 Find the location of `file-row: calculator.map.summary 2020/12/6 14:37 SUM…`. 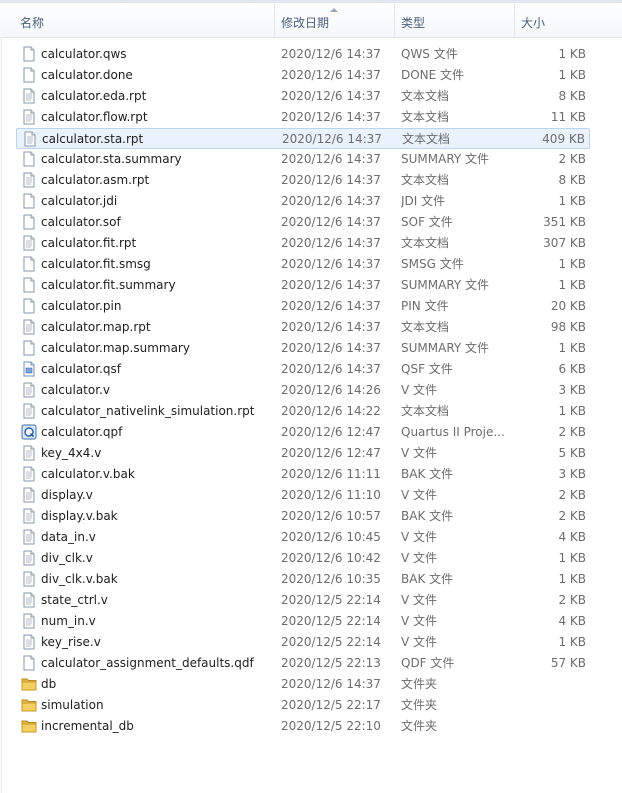

file-row: calculator.map.summary 2020/12/6 14:37 SUM… is located at coordinates (303, 348).